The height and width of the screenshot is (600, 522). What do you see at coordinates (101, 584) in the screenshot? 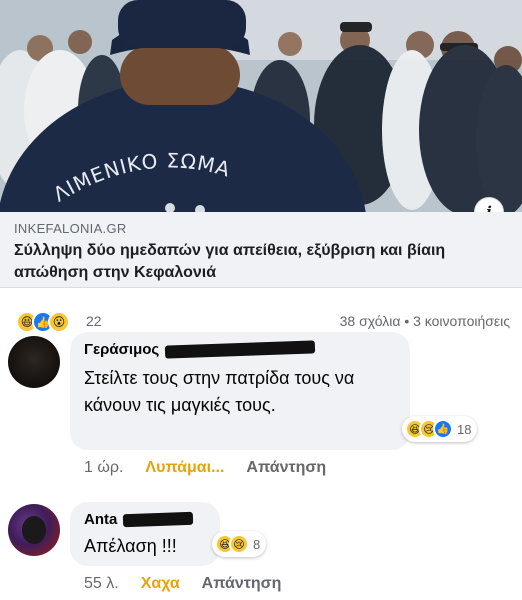
I see `comment-timestamp: 55 λ.` at bounding box center [101, 584].